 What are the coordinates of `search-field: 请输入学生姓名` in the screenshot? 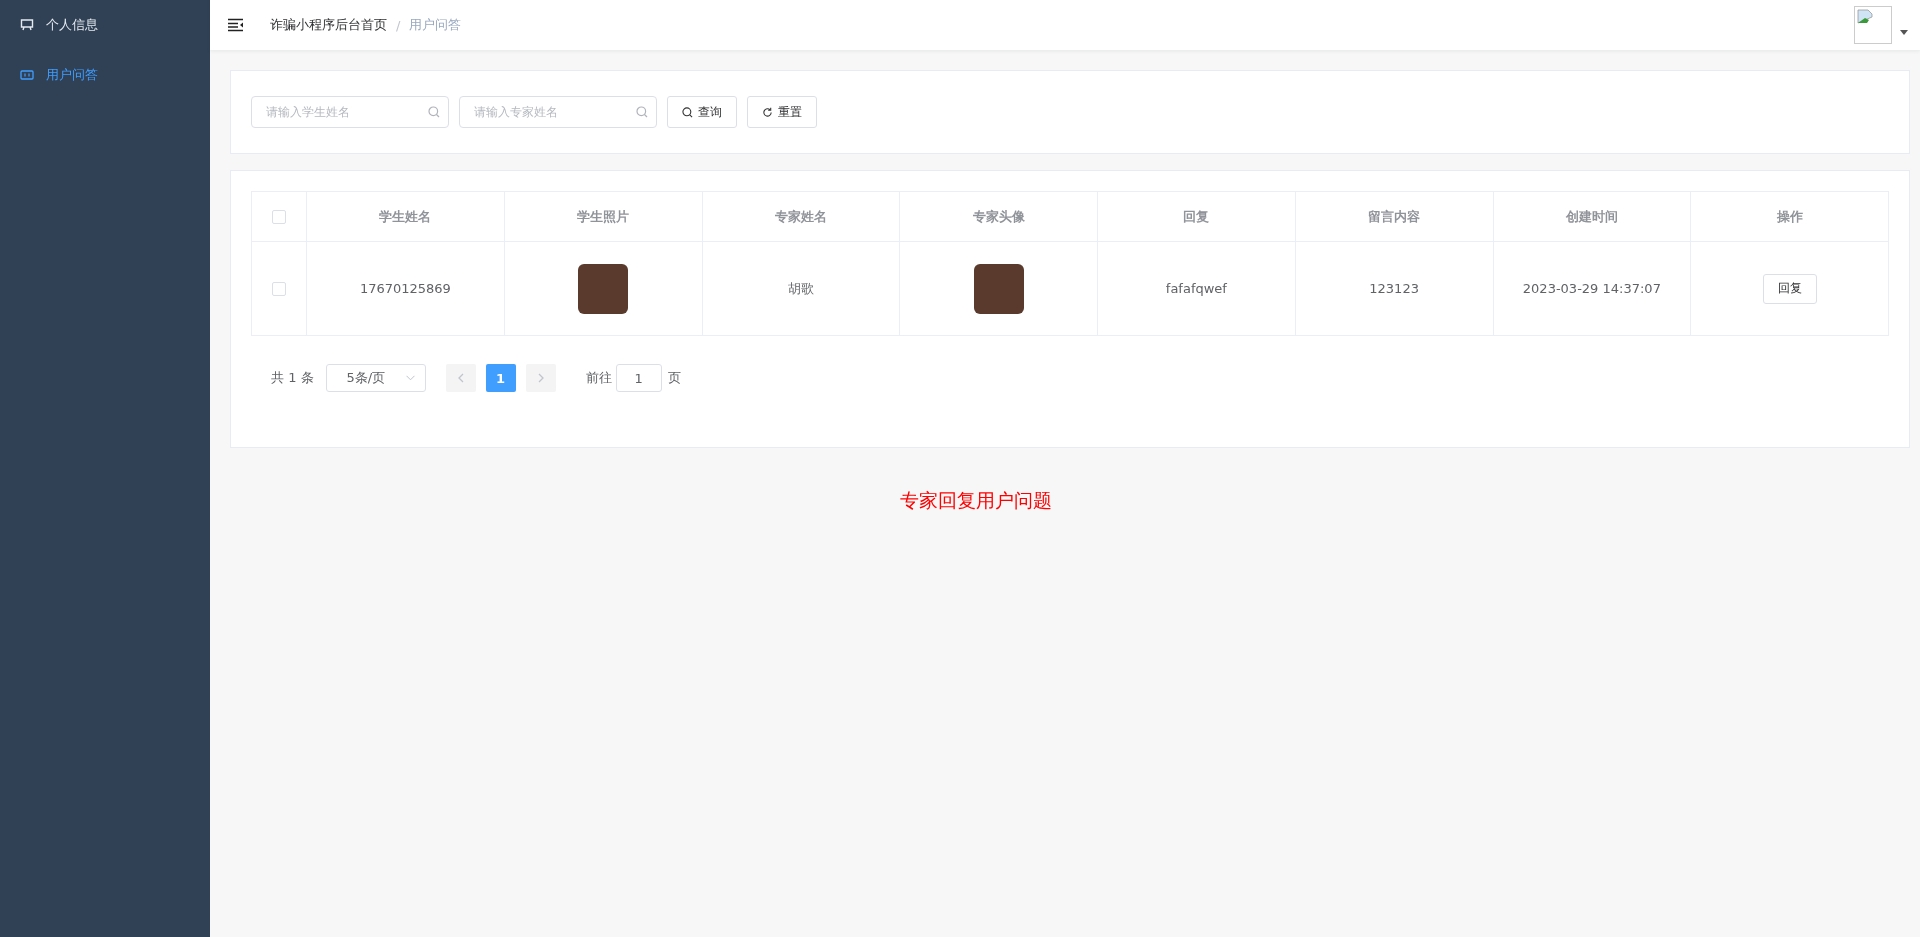 It's located at (350, 112).